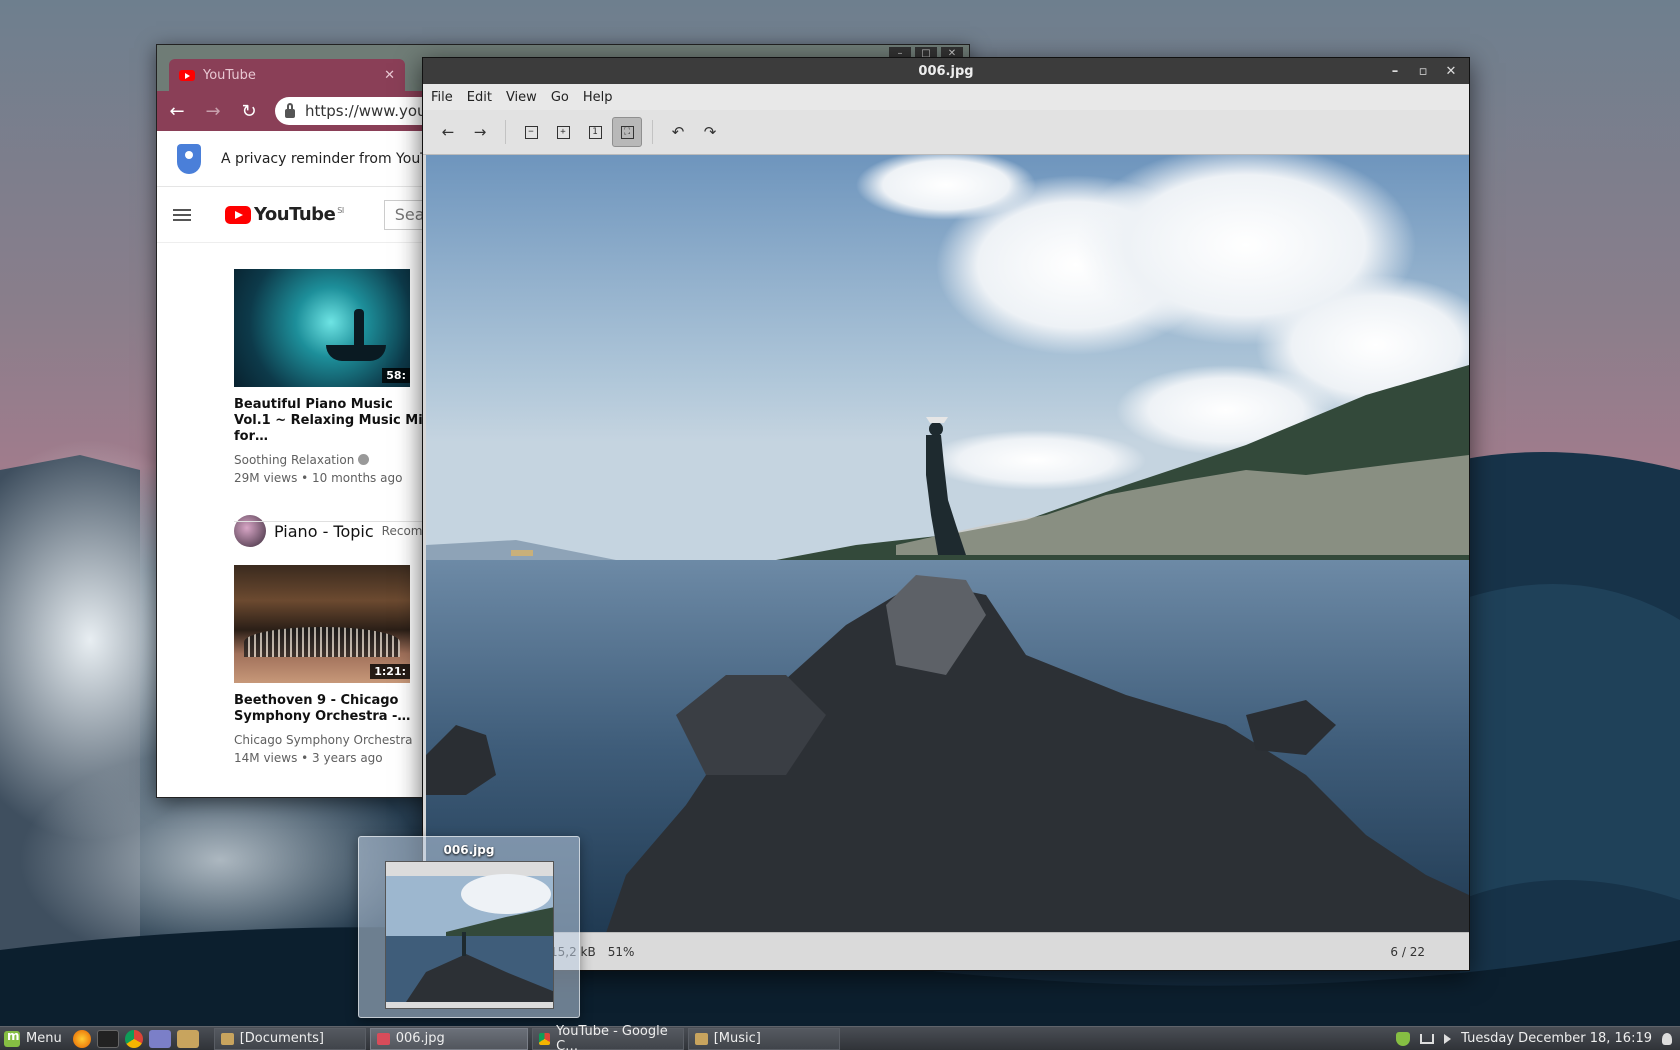 This screenshot has width=1680, height=1050. I want to click on task-image-viewer: 006.jpg, so click(448, 1038).